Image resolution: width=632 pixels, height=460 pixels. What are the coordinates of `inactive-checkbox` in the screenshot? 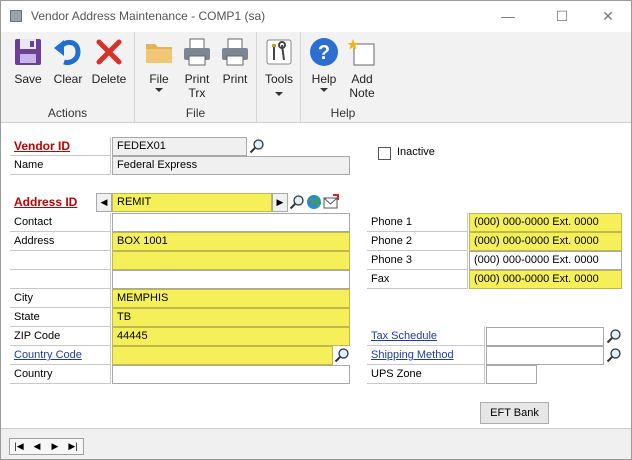 It's located at (384, 153).